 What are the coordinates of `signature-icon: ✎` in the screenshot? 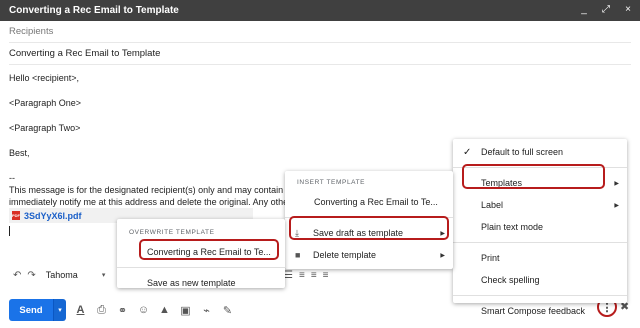 It's located at (227, 310).